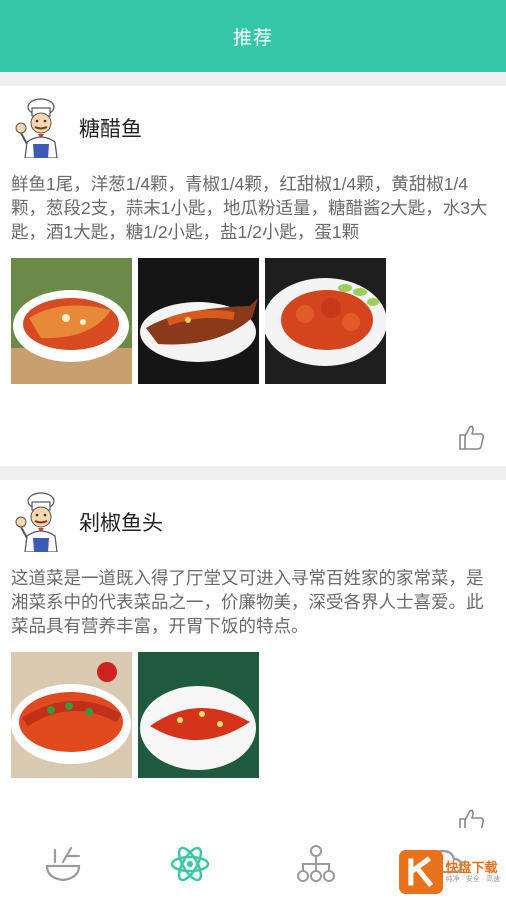  Describe the element at coordinates (471, 867) in the screenshot. I see `watermark-title: 快盘下载` at that location.